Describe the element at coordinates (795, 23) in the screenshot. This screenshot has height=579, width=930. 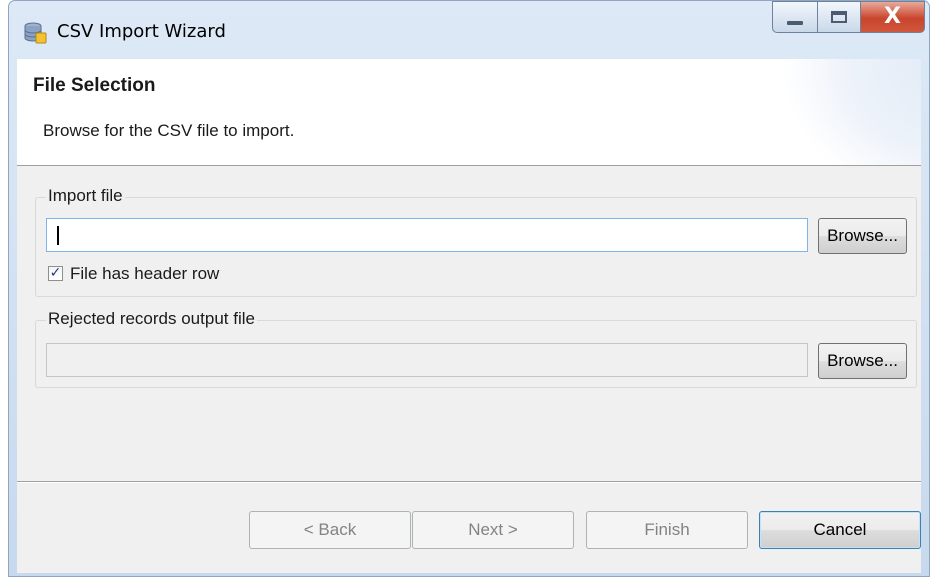
I see `minimize-icon` at that location.